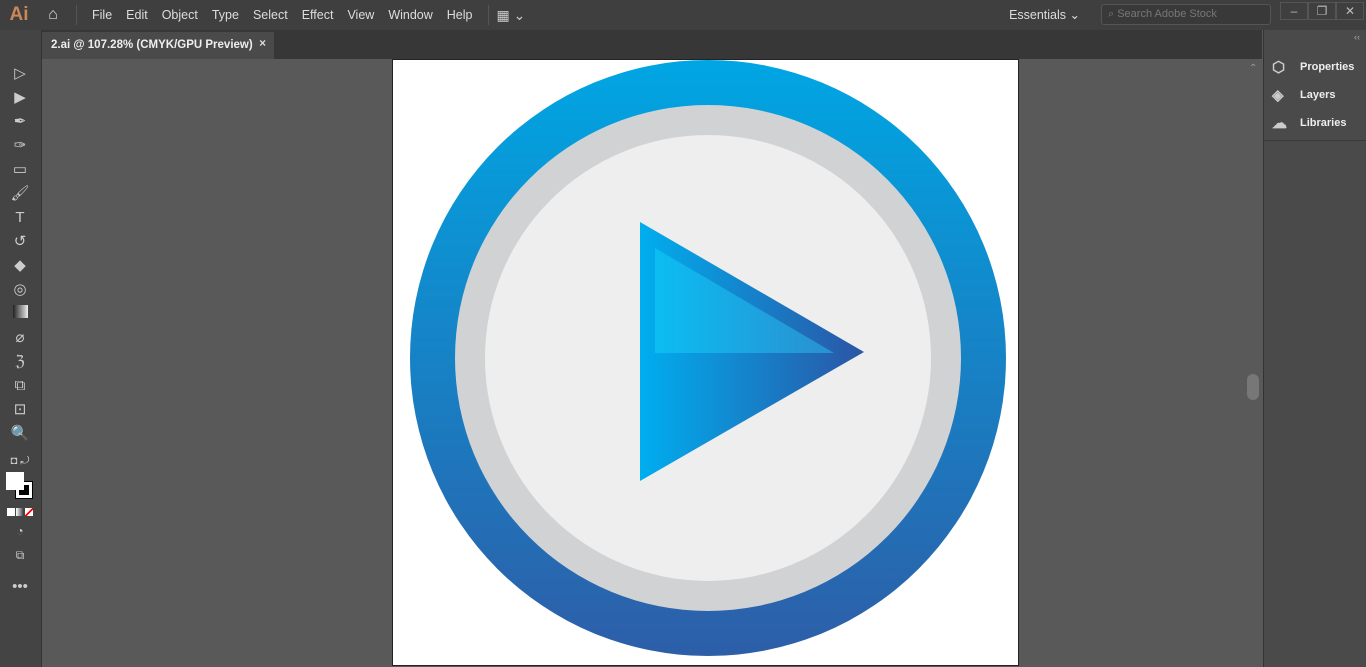  I want to click on search-icon: ⌕, so click(1113, 14).